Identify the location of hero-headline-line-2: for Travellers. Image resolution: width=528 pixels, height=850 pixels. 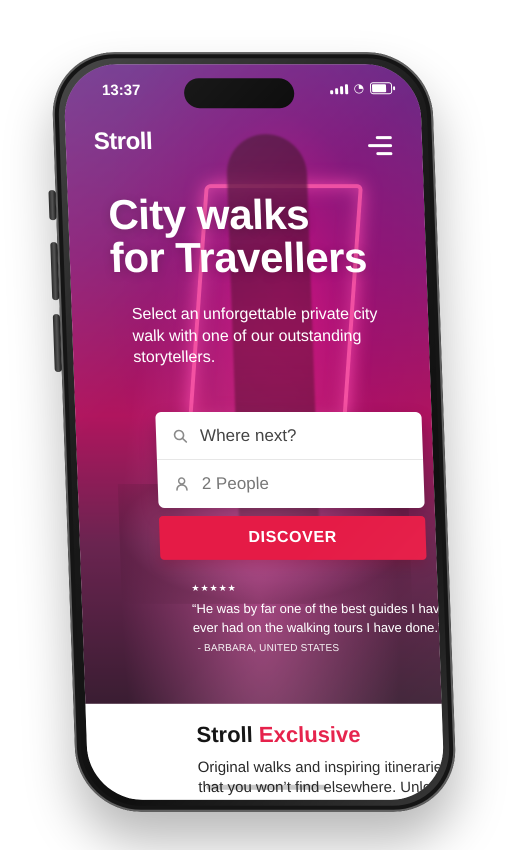
(238, 257).